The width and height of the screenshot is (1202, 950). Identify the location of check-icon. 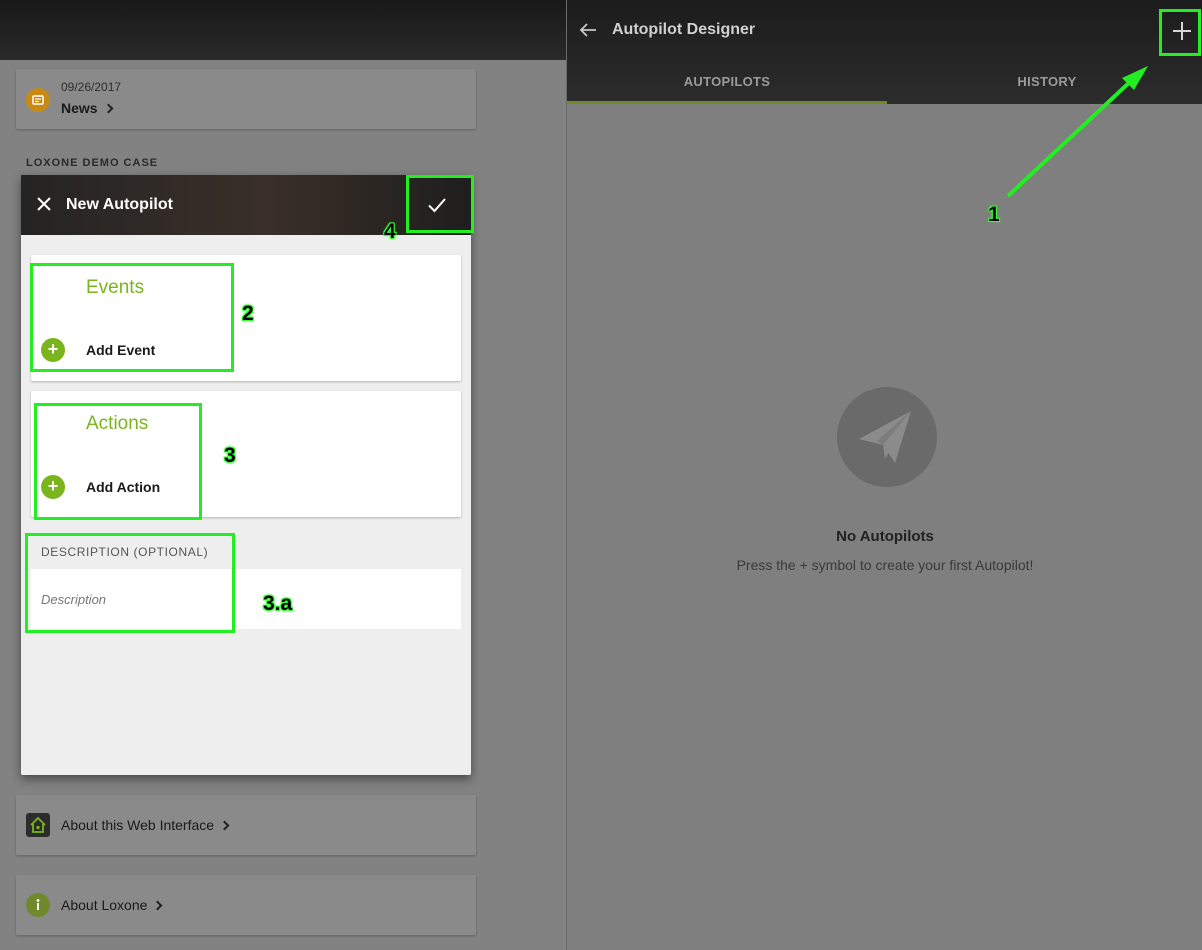
(437, 205).